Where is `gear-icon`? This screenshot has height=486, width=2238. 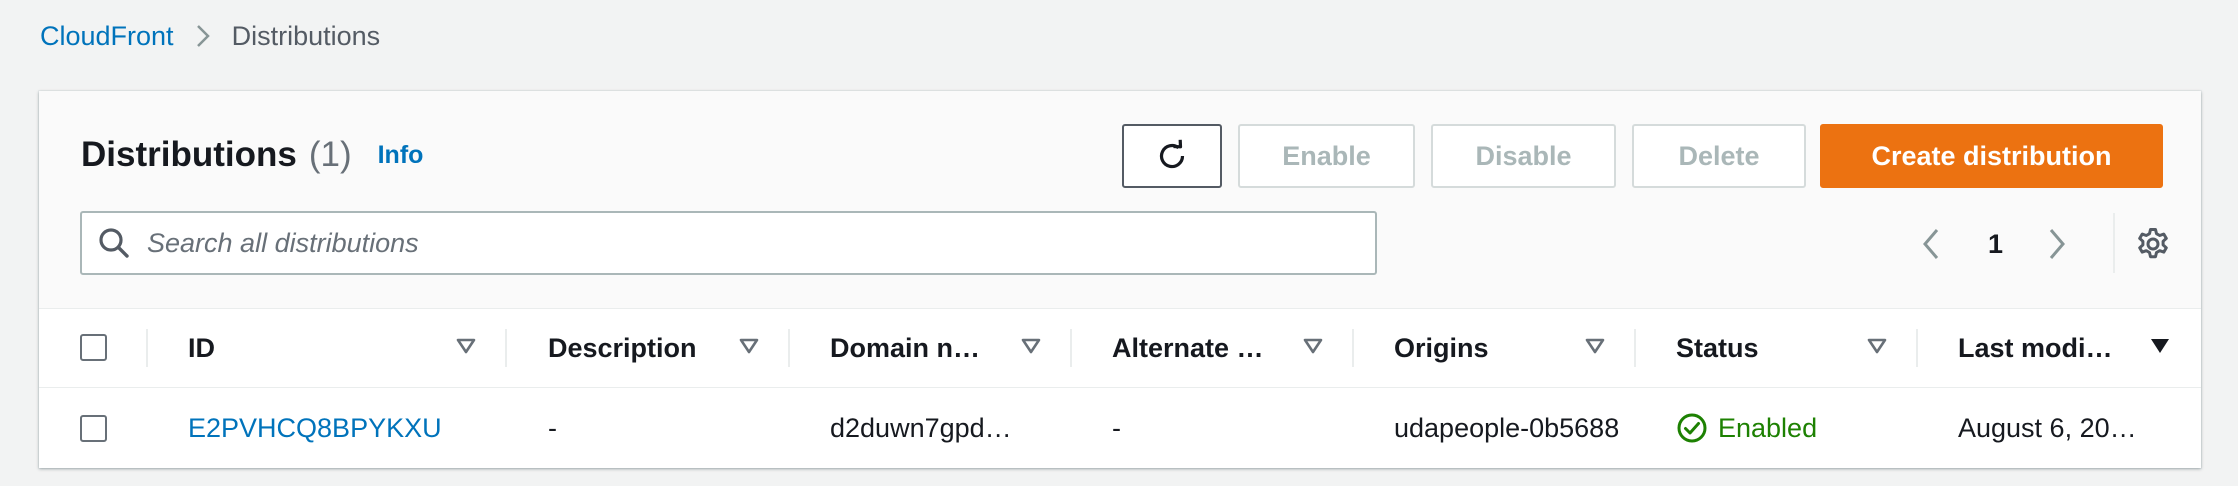
gear-icon is located at coordinates (2153, 244).